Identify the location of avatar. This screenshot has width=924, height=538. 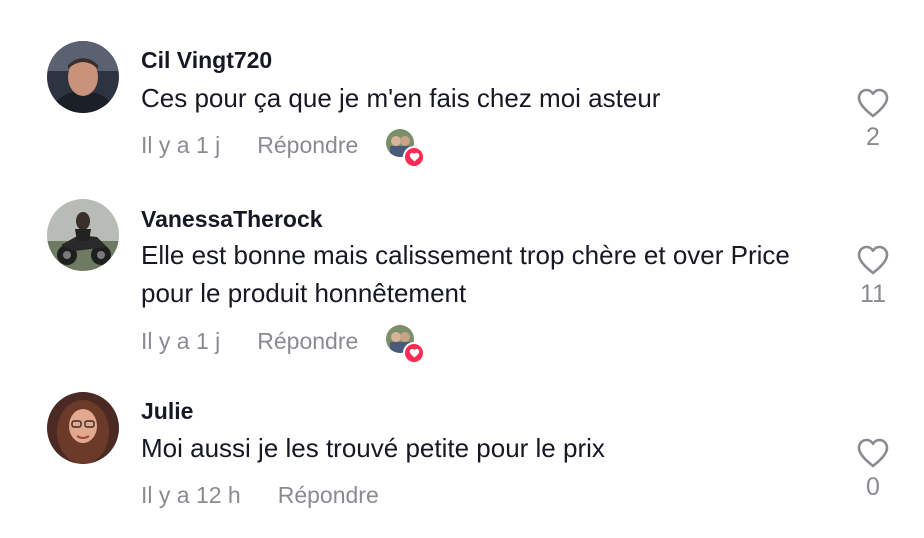
(83, 428).